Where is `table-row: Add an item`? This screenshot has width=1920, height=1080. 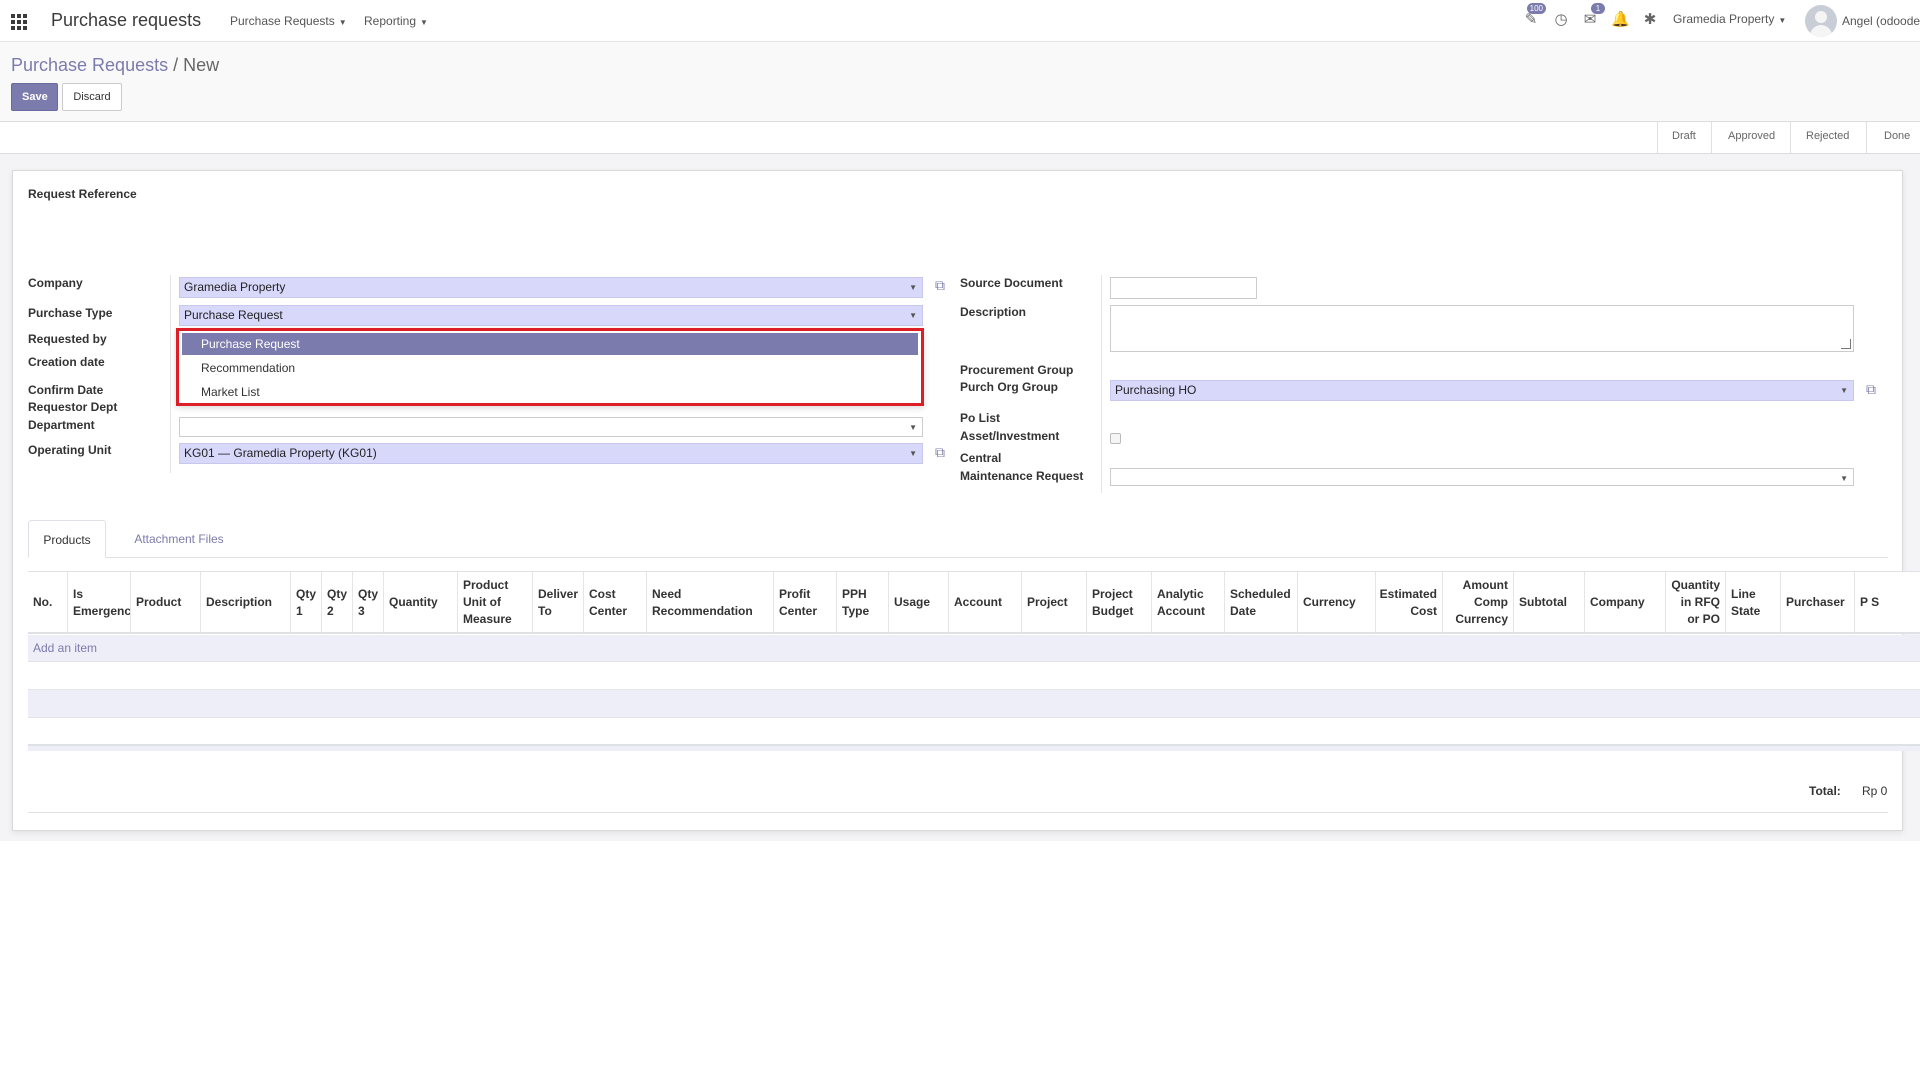
table-row: Add an item is located at coordinates (974, 648).